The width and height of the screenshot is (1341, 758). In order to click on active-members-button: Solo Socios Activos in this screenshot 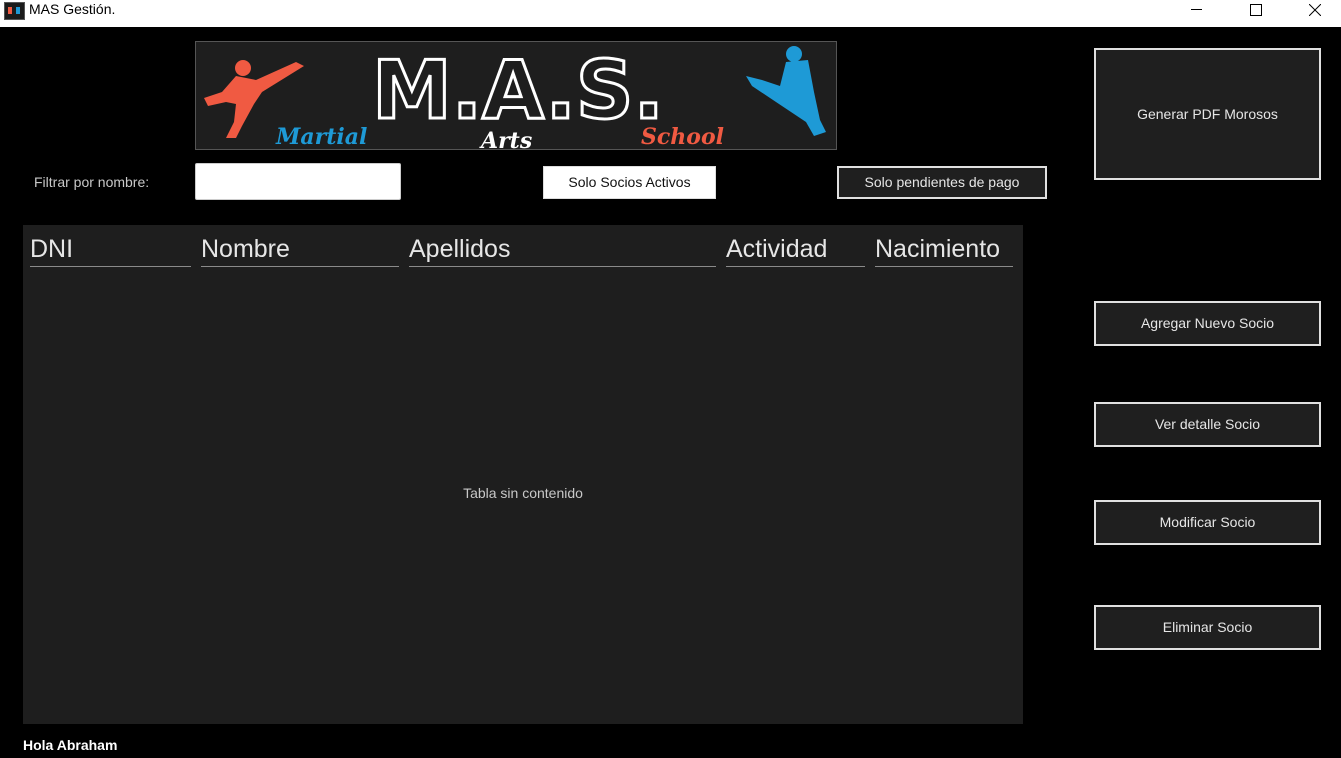, I will do `click(629, 182)`.